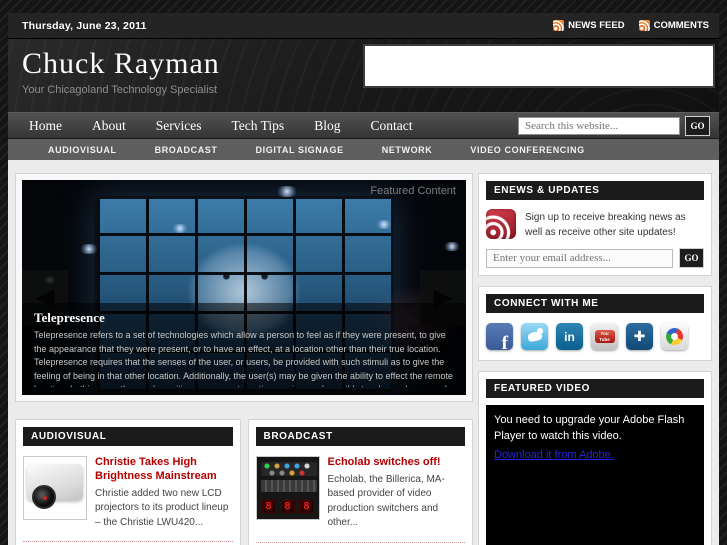 The image size is (727, 545). What do you see at coordinates (327, 126) in the screenshot?
I see `nav-item-blog: Blog` at bounding box center [327, 126].